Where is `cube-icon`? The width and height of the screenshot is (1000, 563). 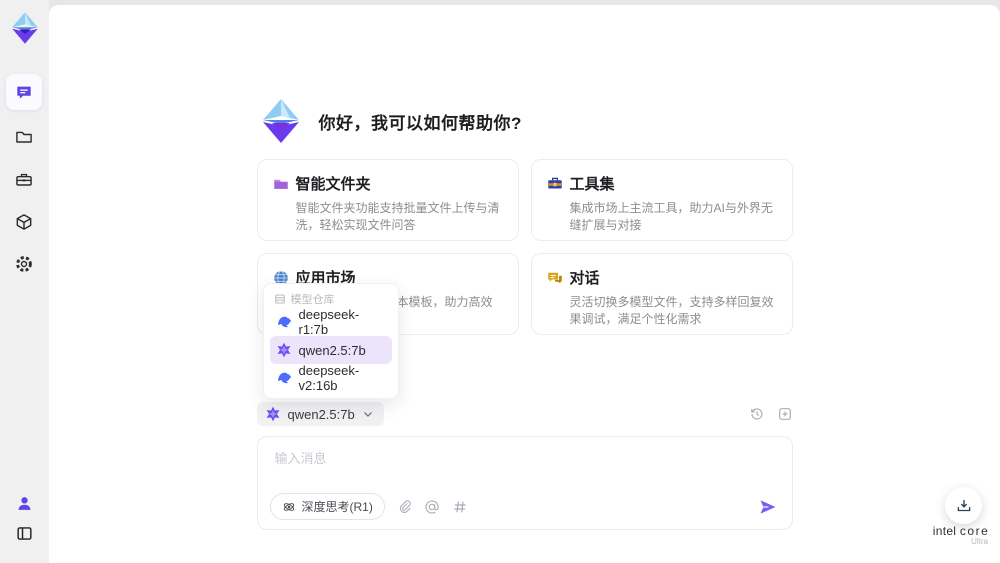
cube-icon is located at coordinates (24, 222).